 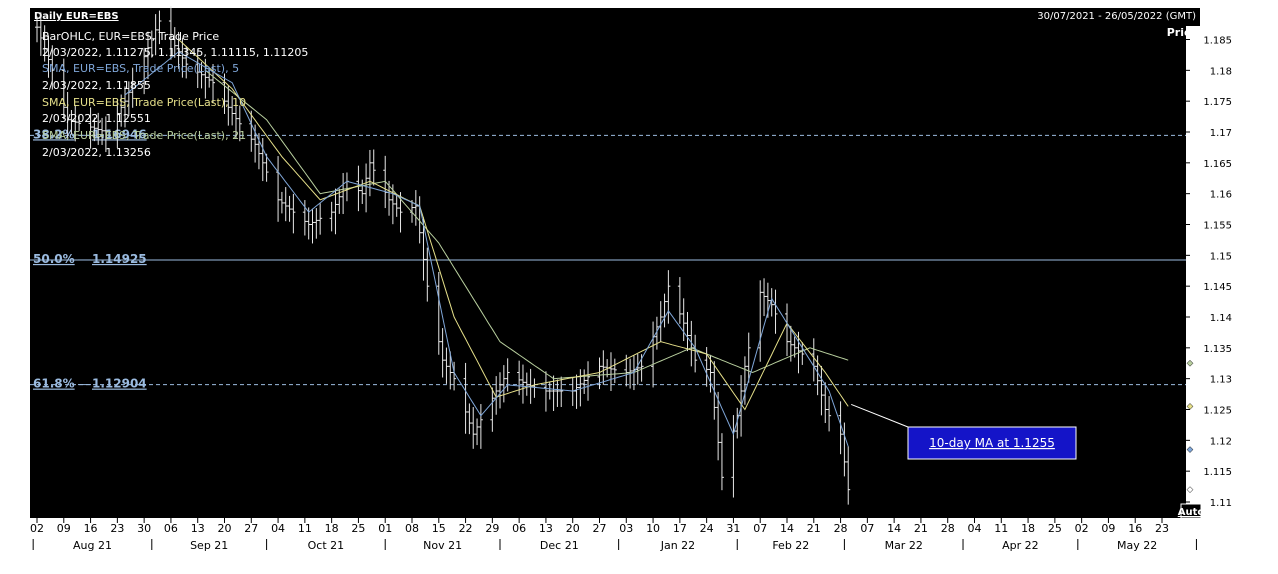 What do you see at coordinates (466, 528) in the screenshot?
I see `x-tick-label: 22` at bounding box center [466, 528].